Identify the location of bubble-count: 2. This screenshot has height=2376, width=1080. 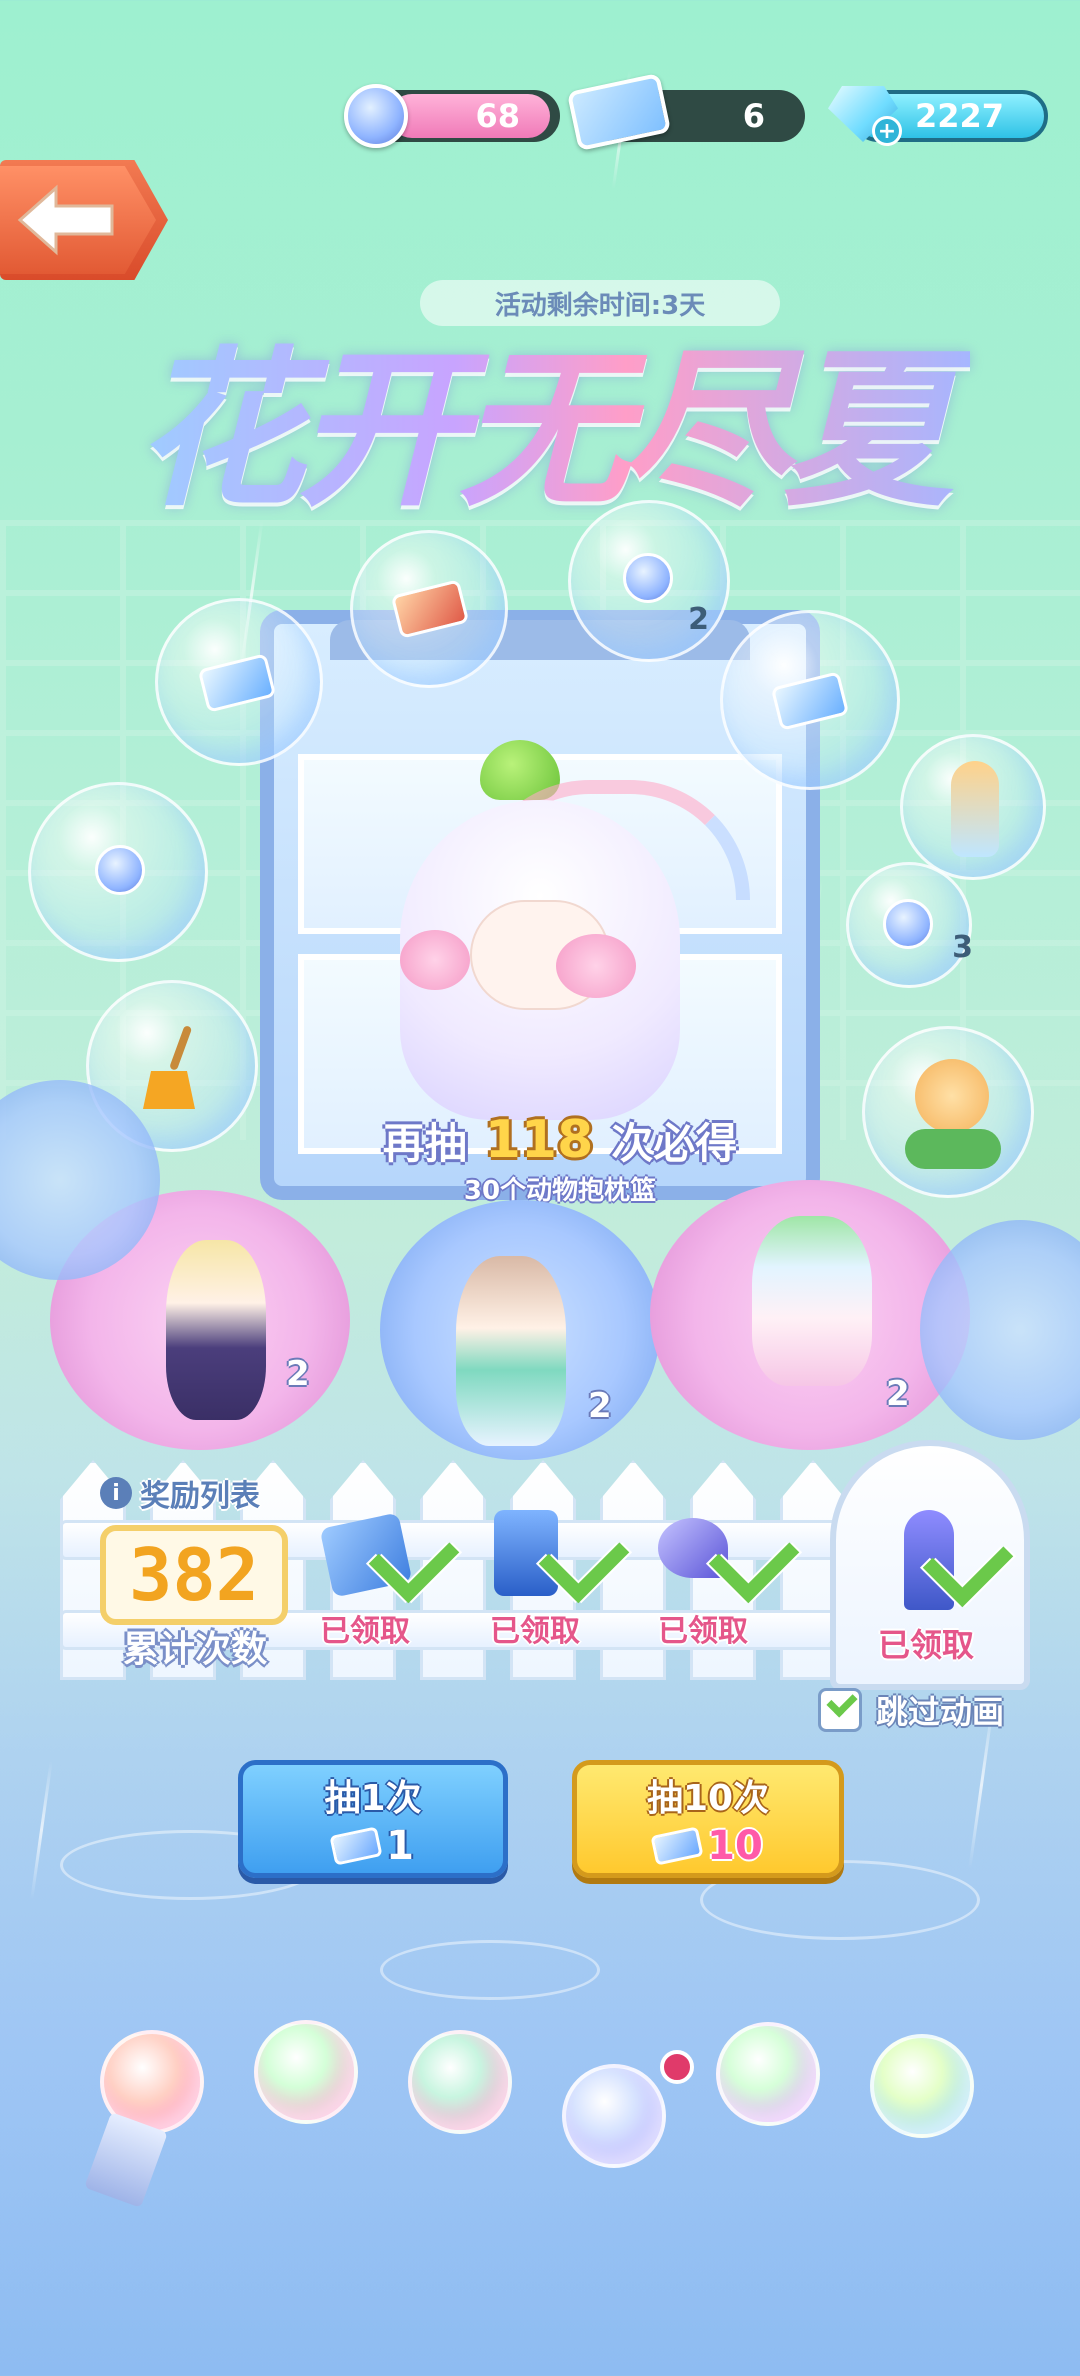
(698, 619).